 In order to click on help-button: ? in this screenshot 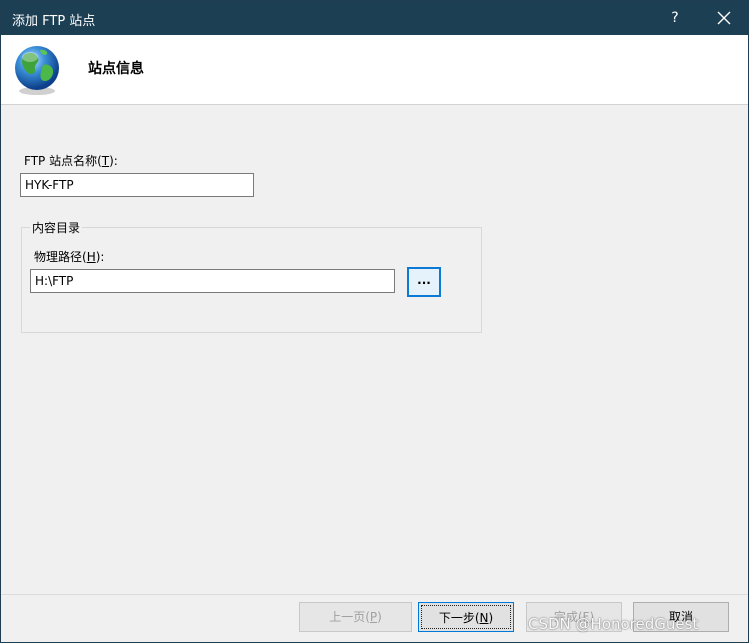, I will do `click(675, 18)`.